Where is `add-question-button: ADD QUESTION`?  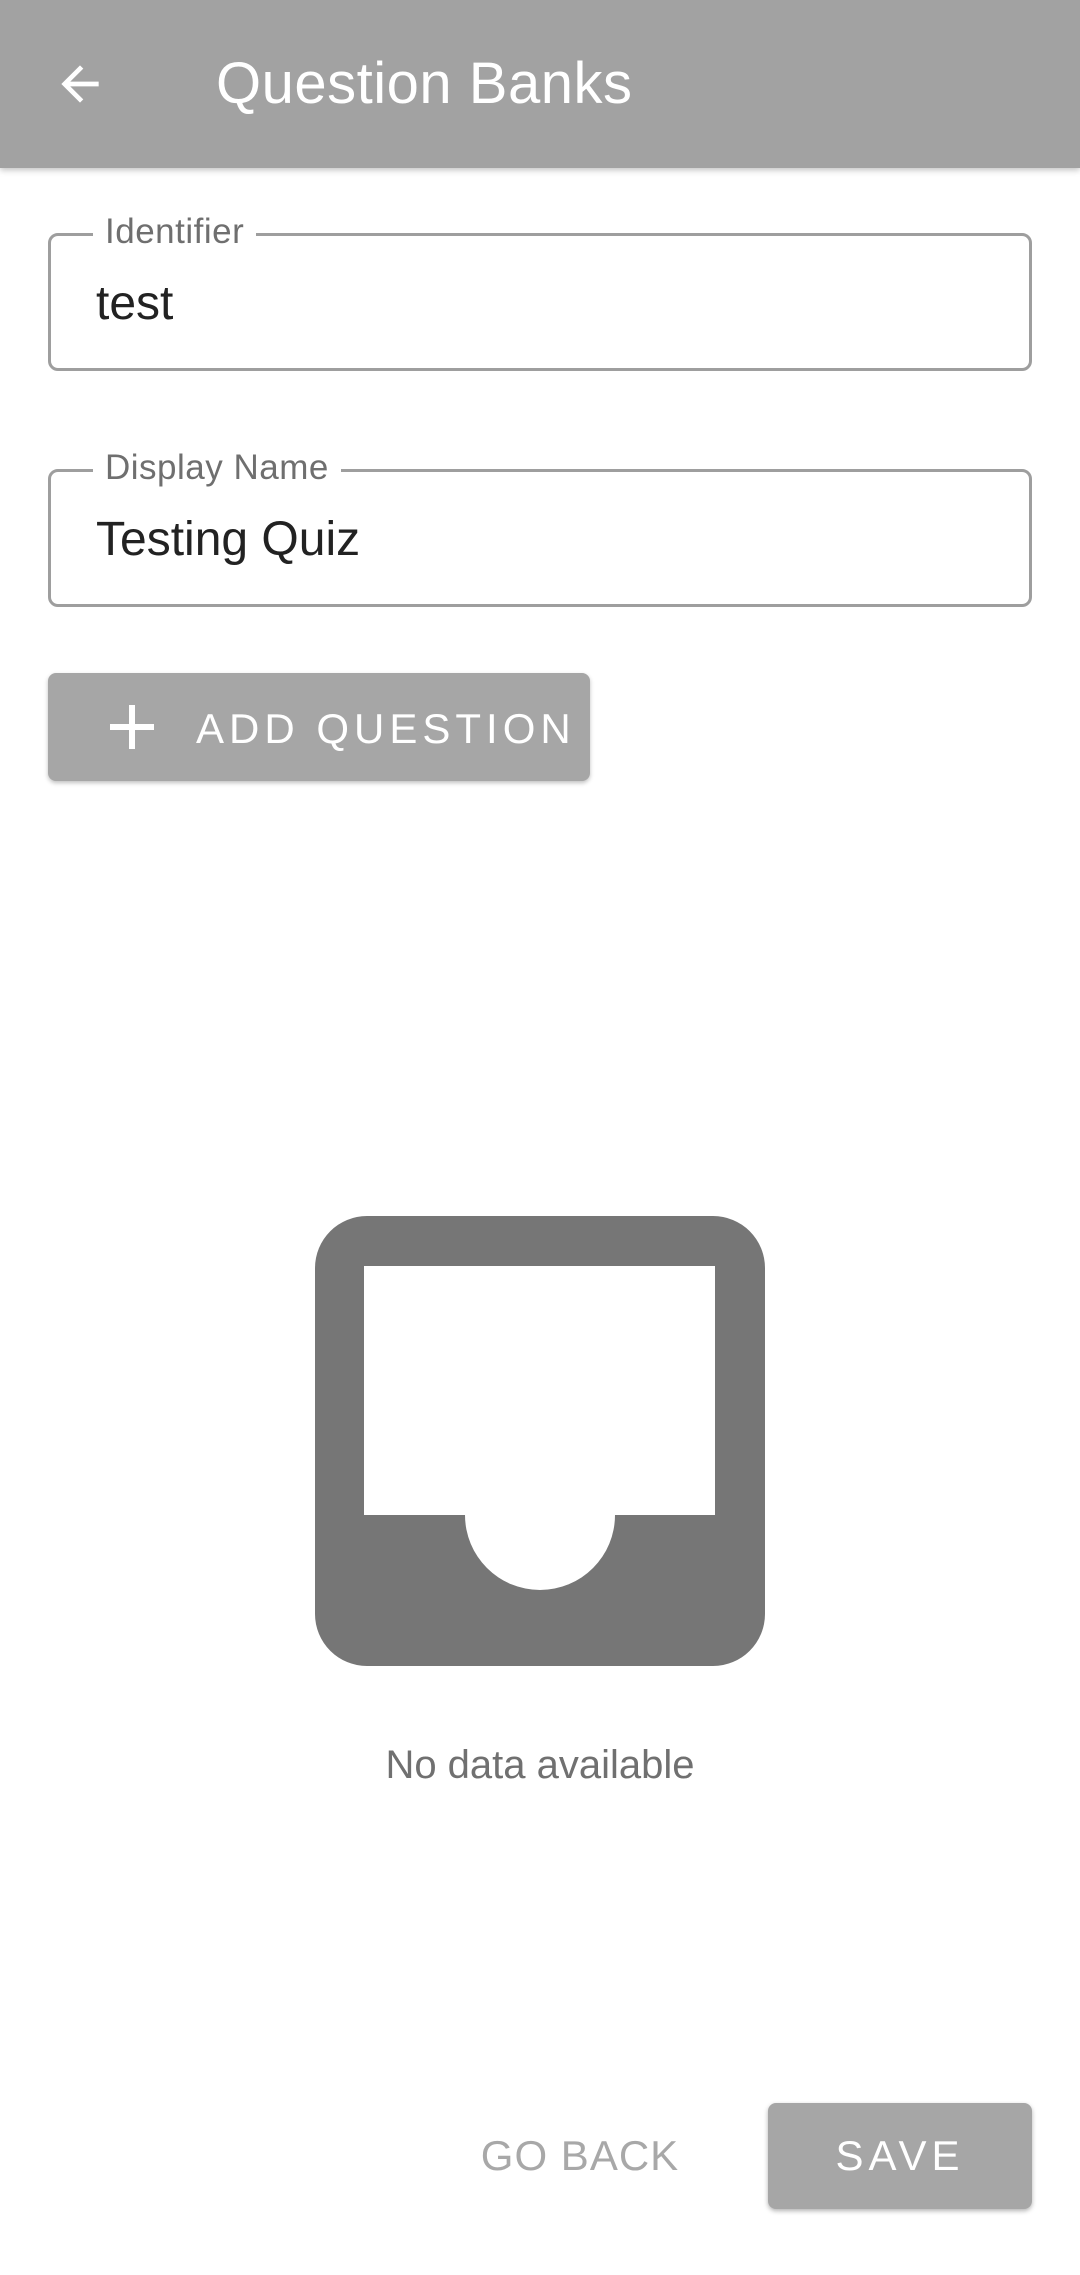
add-question-button: ADD QUESTION is located at coordinates (319, 727).